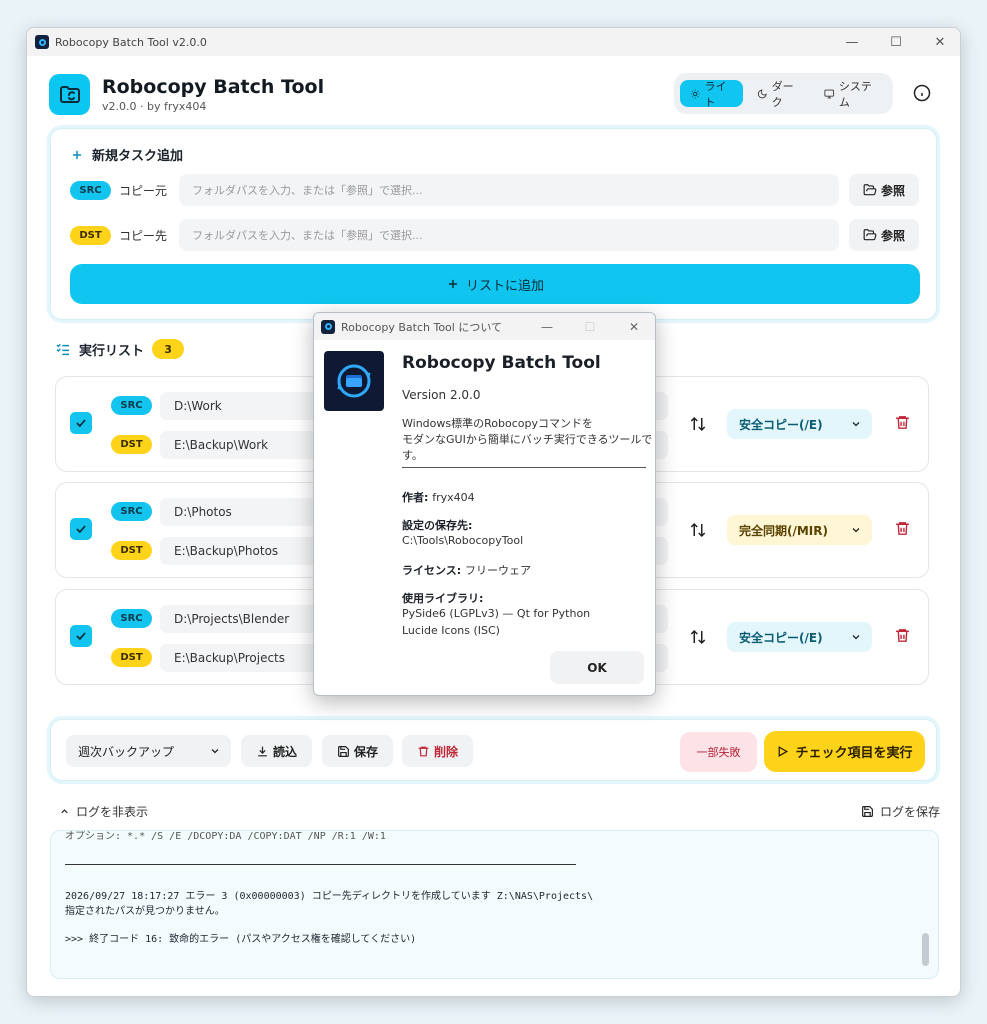 The image size is (987, 1024). What do you see at coordinates (590, 326) in the screenshot?
I see `dialog-maximize-button: ☐` at bounding box center [590, 326].